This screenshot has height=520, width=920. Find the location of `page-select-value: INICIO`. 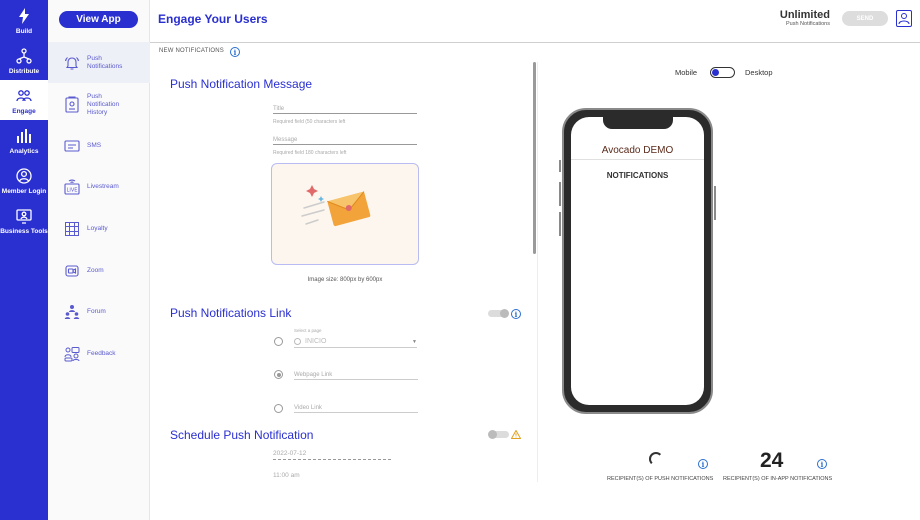

page-select-value: INICIO is located at coordinates (316, 341).